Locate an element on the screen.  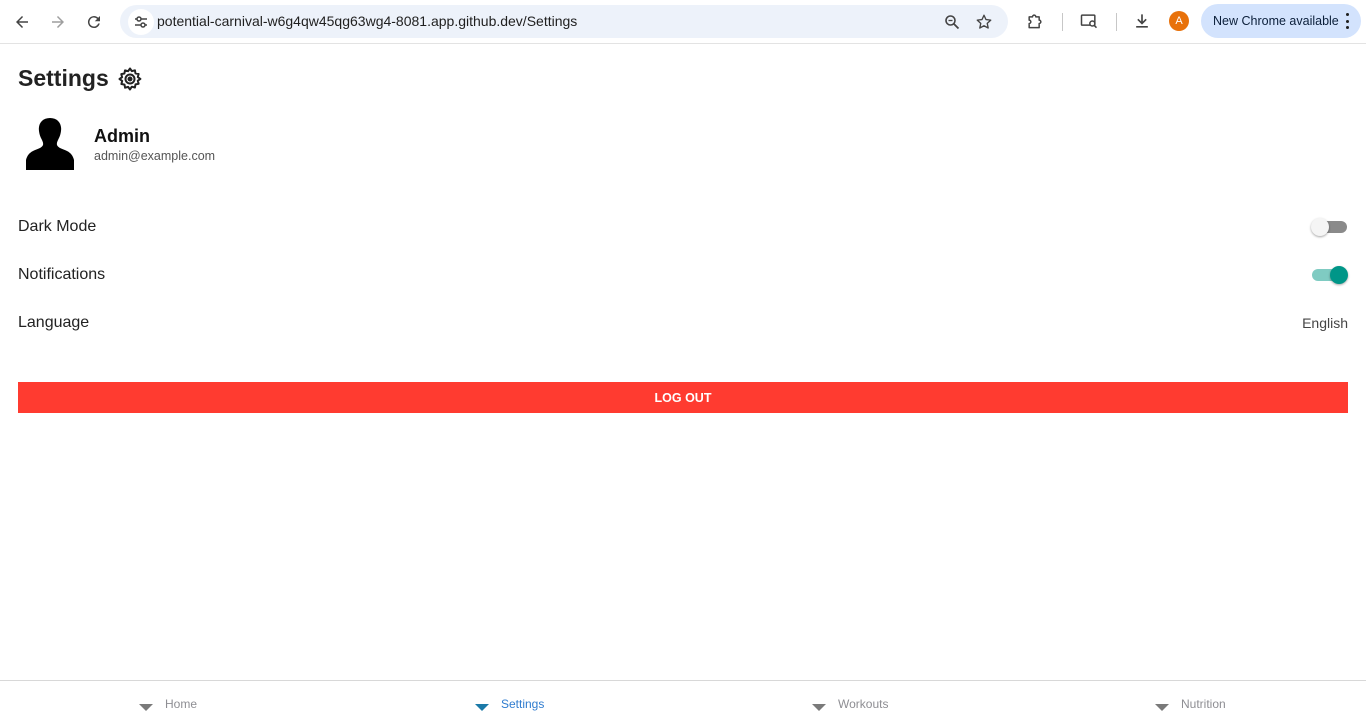
site-info-button is located at coordinates (141, 22).